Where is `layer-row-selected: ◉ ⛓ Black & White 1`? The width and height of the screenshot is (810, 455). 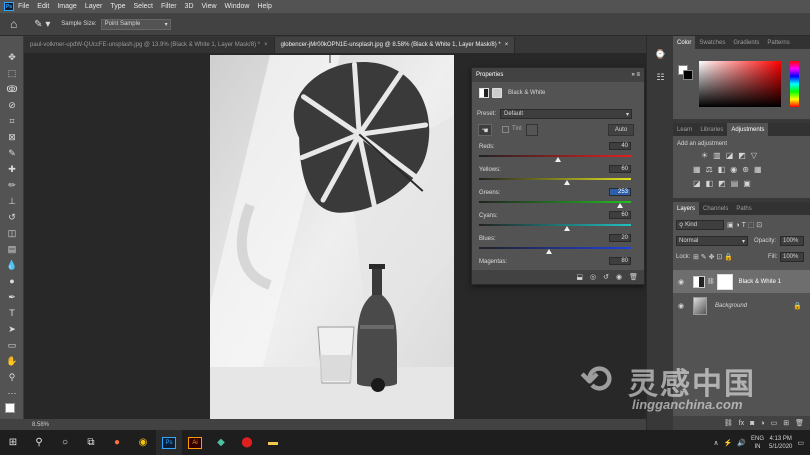 layer-row-selected: ◉ ⛓ Black & White 1 is located at coordinates (741, 281).